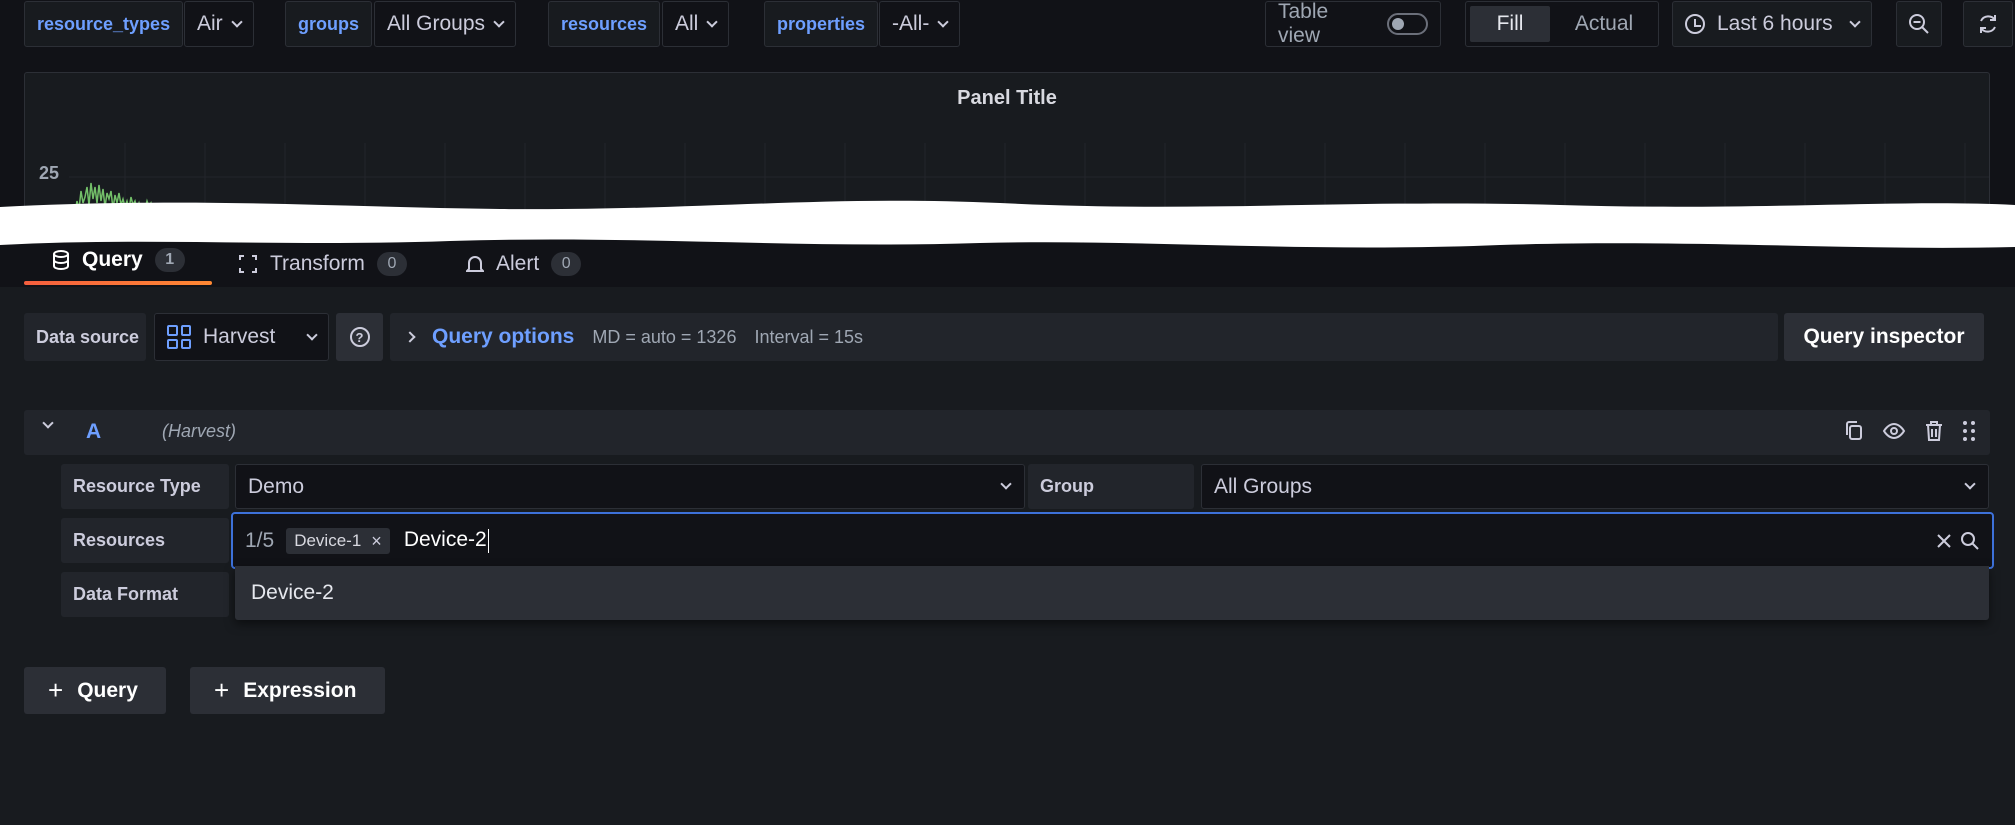 The width and height of the screenshot is (2015, 825). What do you see at coordinates (376, 541) in the screenshot?
I see `remove-chip-icon: ×` at bounding box center [376, 541].